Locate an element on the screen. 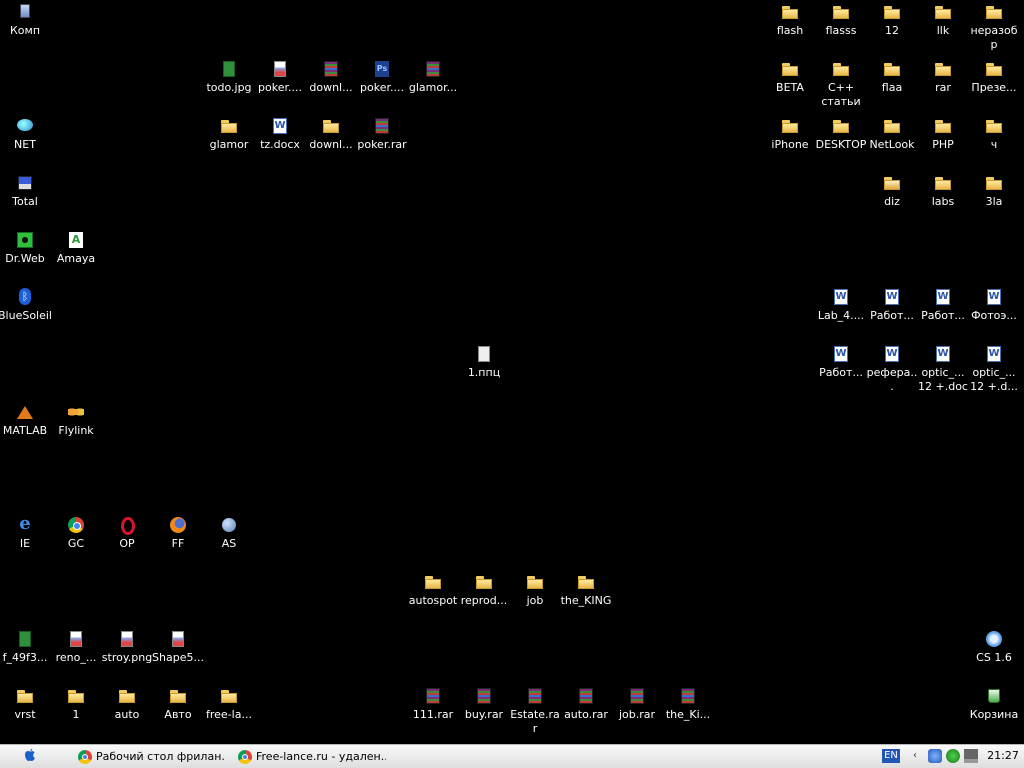  desktop-icon: Комп is located at coordinates (26, 20).